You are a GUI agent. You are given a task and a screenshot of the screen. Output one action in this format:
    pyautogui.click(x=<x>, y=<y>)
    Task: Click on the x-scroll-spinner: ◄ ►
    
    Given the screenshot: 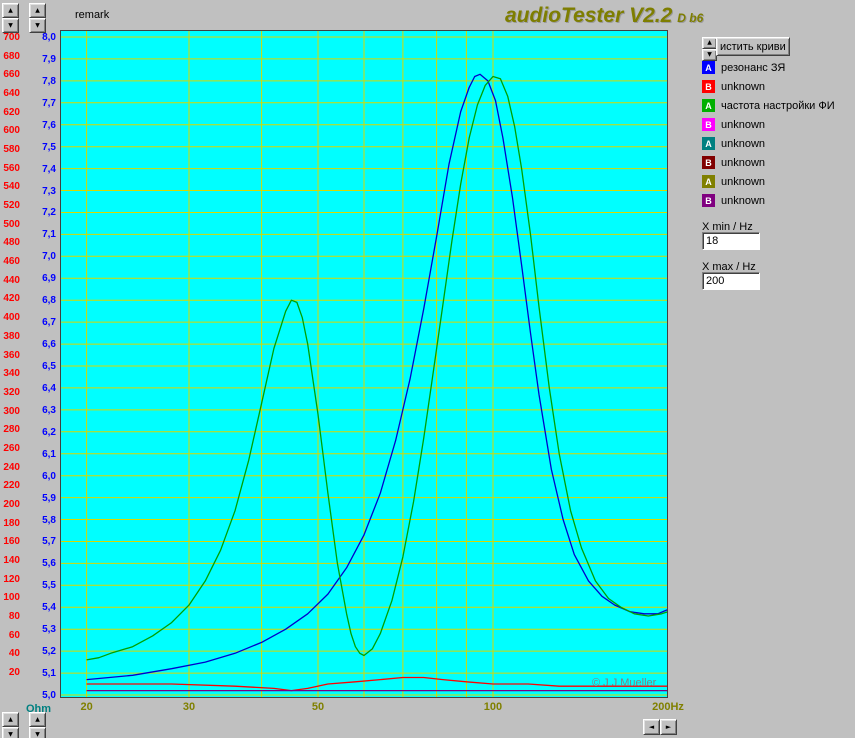 What is the action you would take?
    pyautogui.click(x=660, y=727)
    